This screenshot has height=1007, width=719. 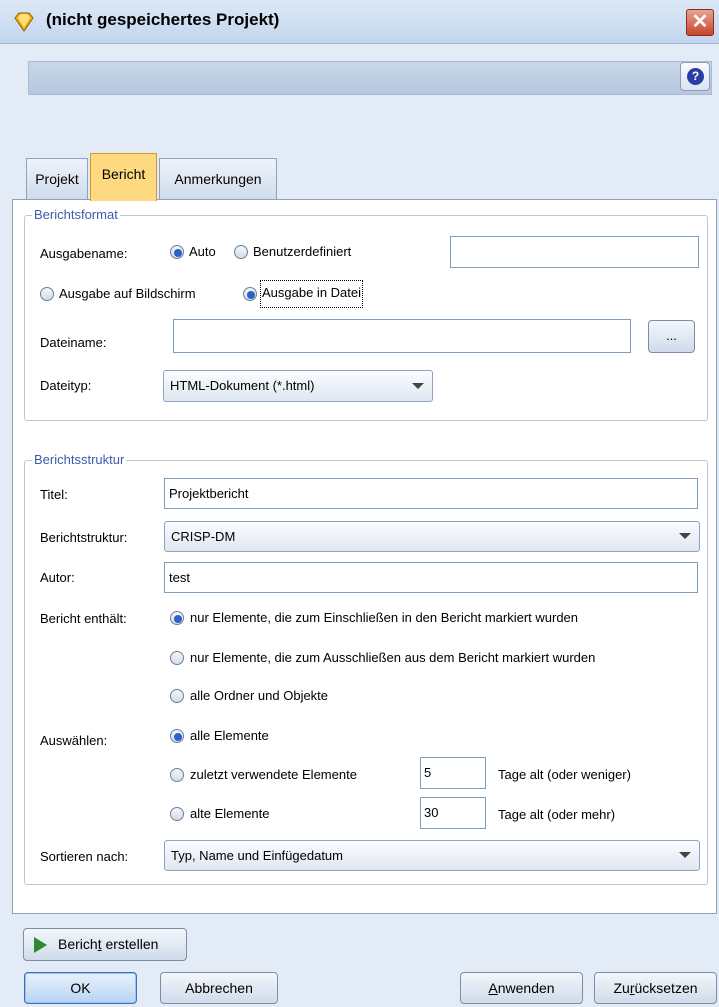 What do you see at coordinates (177, 696) in the screenshot?
I see `enthaelt-alle-radio` at bounding box center [177, 696].